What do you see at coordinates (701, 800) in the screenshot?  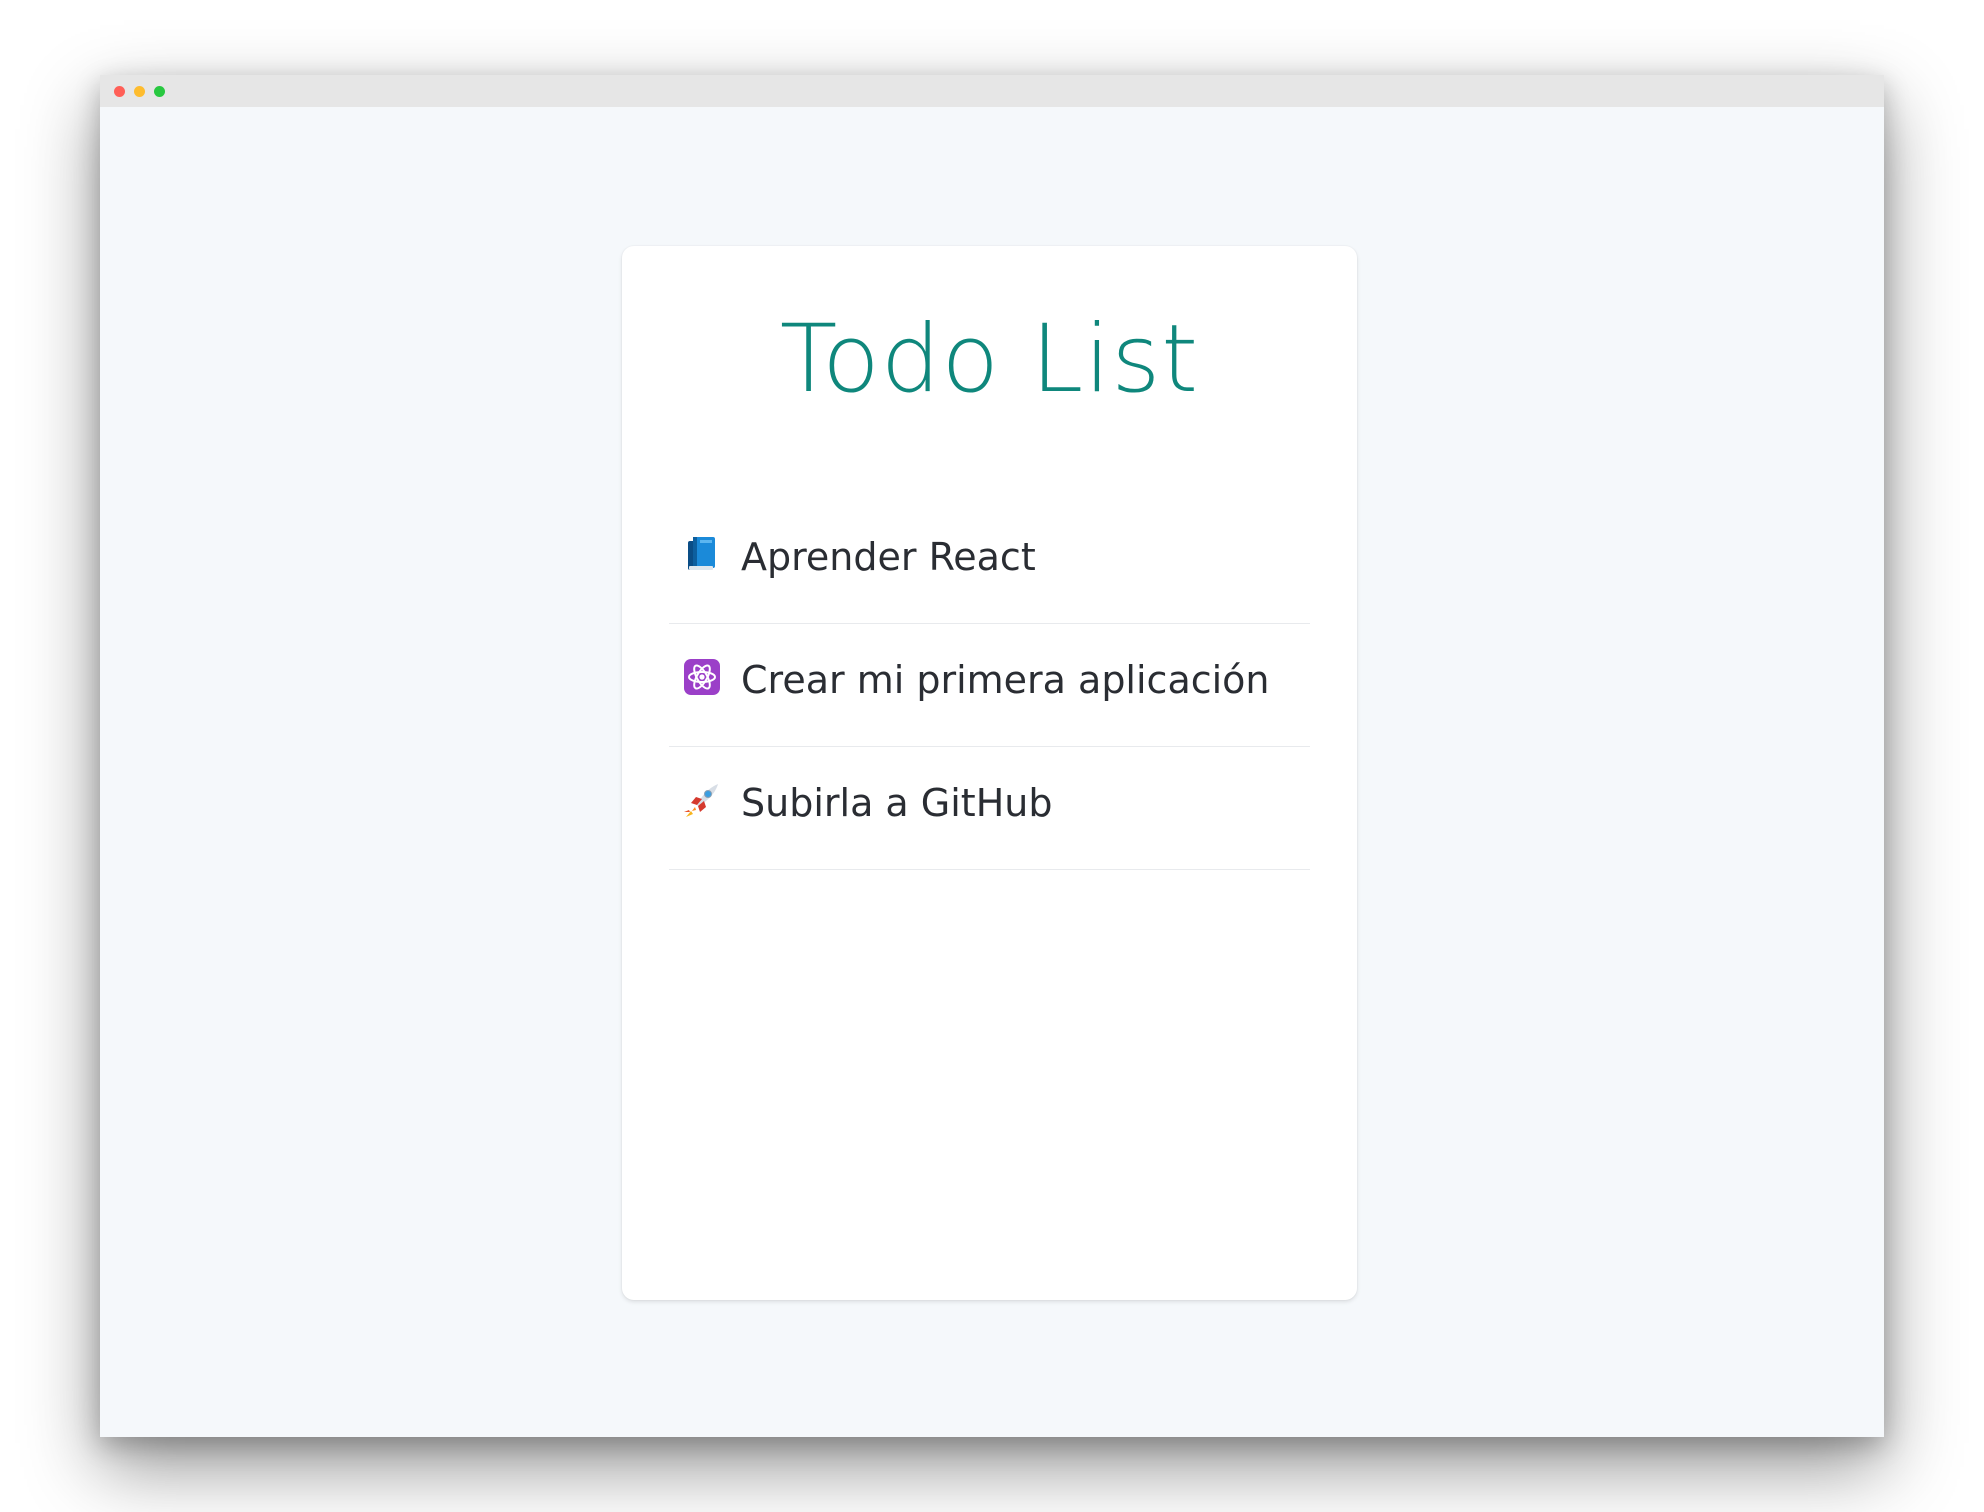 I see `rocket-icon` at bounding box center [701, 800].